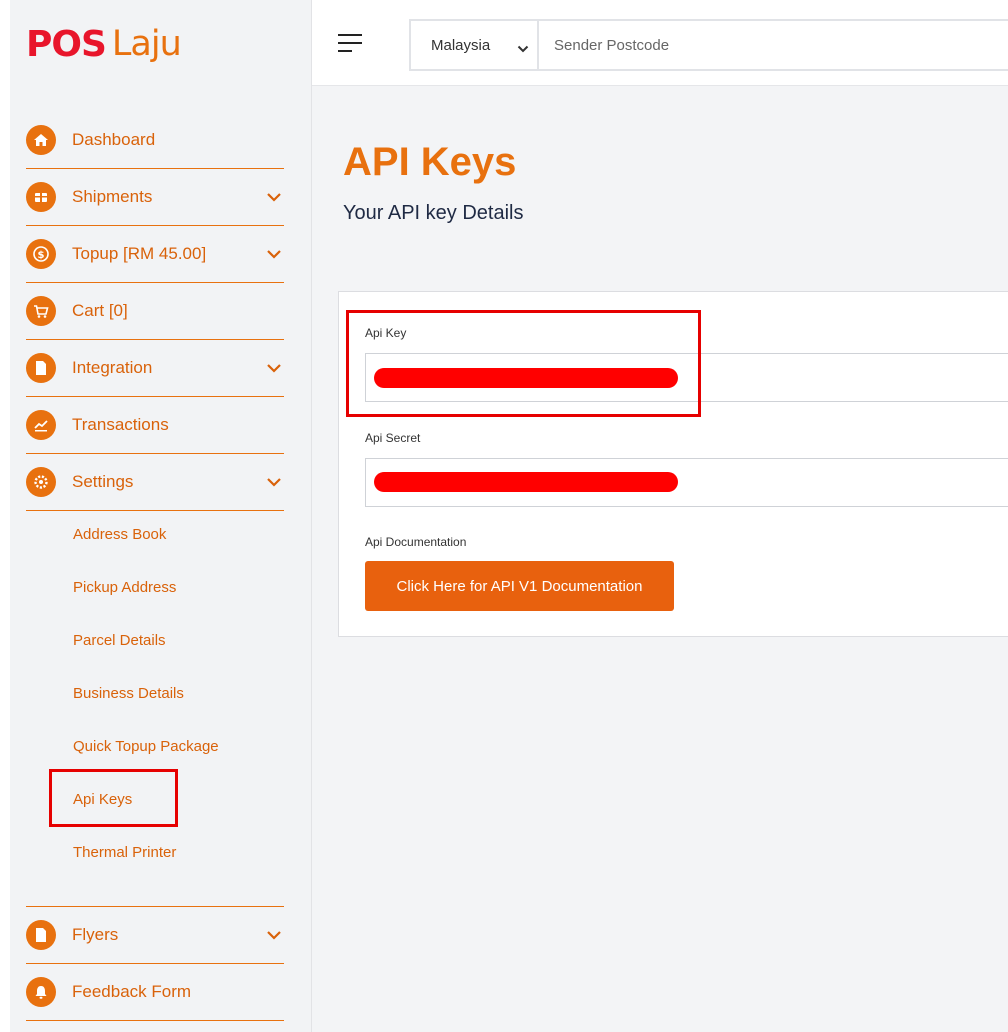 The width and height of the screenshot is (1008, 1032). Describe the element at coordinates (519, 586) in the screenshot. I see `api-documentation-button: Click Here for API V1 Documentation` at that location.